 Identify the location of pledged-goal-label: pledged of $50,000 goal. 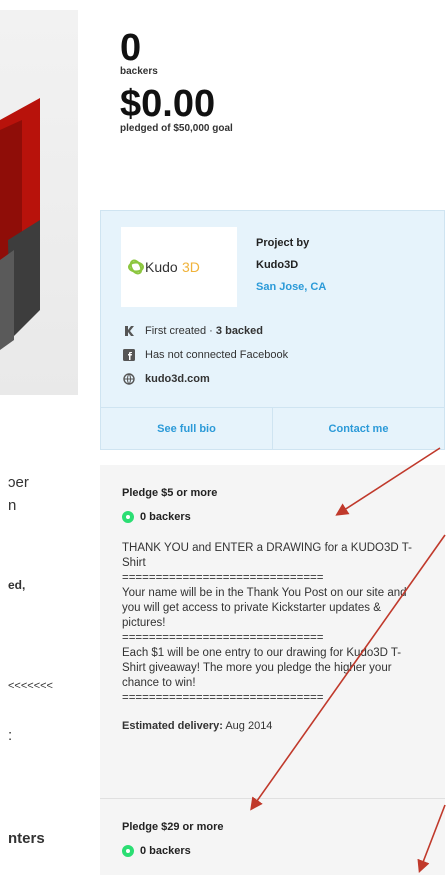
(176, 128).